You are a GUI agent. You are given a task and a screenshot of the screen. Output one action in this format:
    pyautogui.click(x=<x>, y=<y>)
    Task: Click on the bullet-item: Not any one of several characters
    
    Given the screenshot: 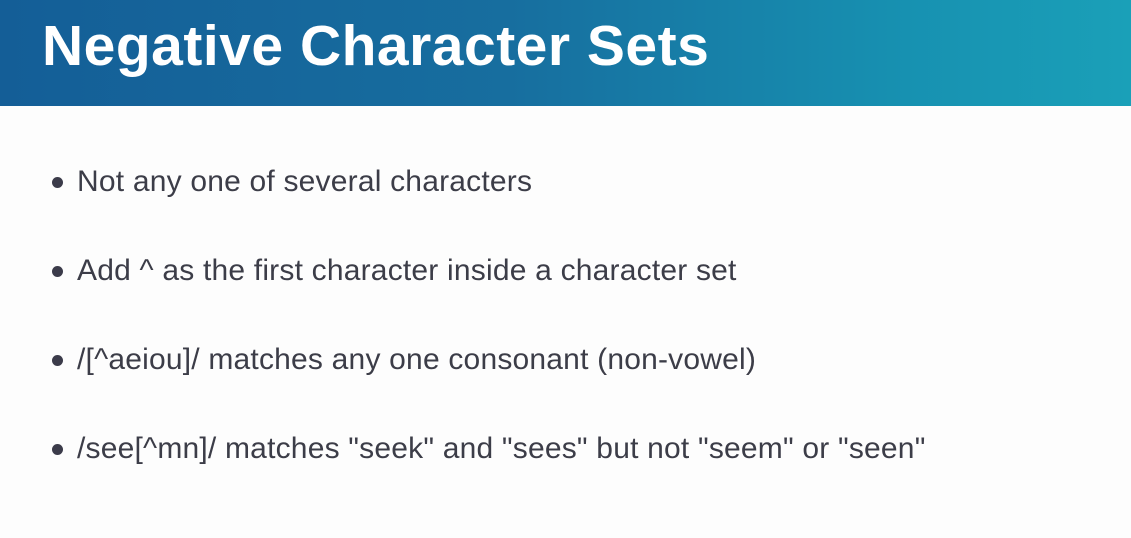 What is the action you would take?
    pyautogui.click(x=489, y=204)
    